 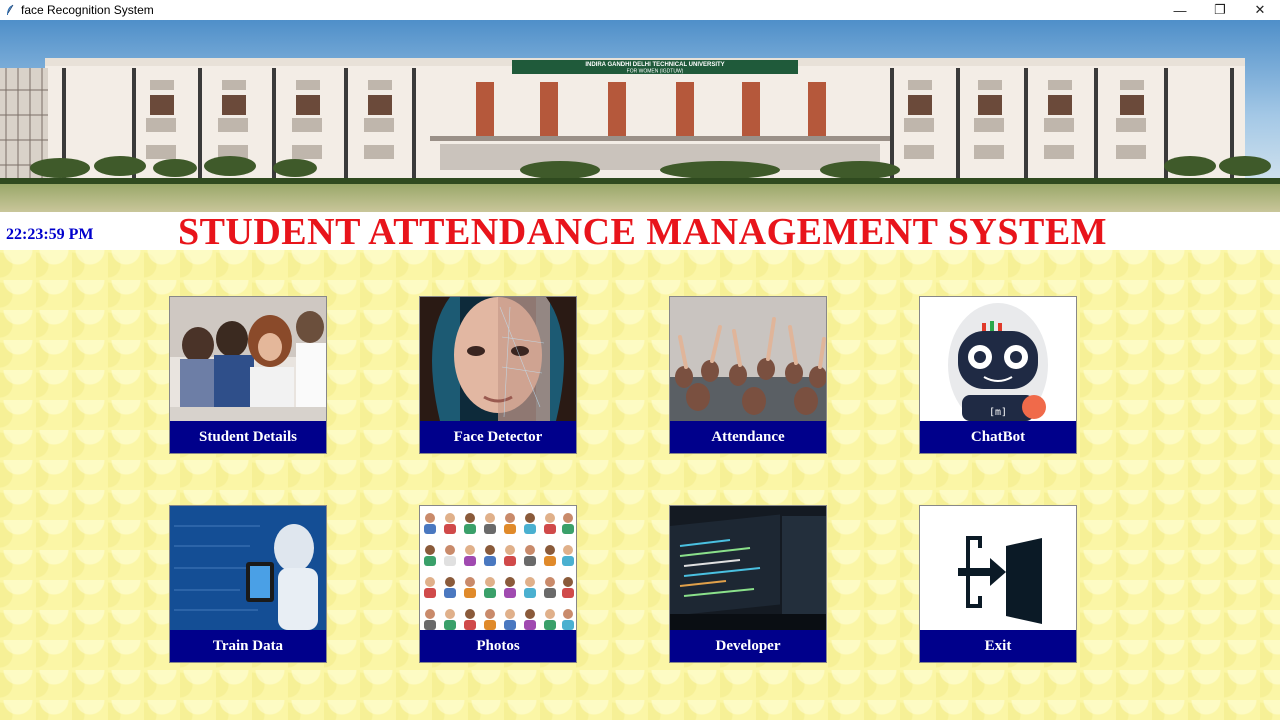 I want to click on photos-button: Photos, so click(x=498, y=584).